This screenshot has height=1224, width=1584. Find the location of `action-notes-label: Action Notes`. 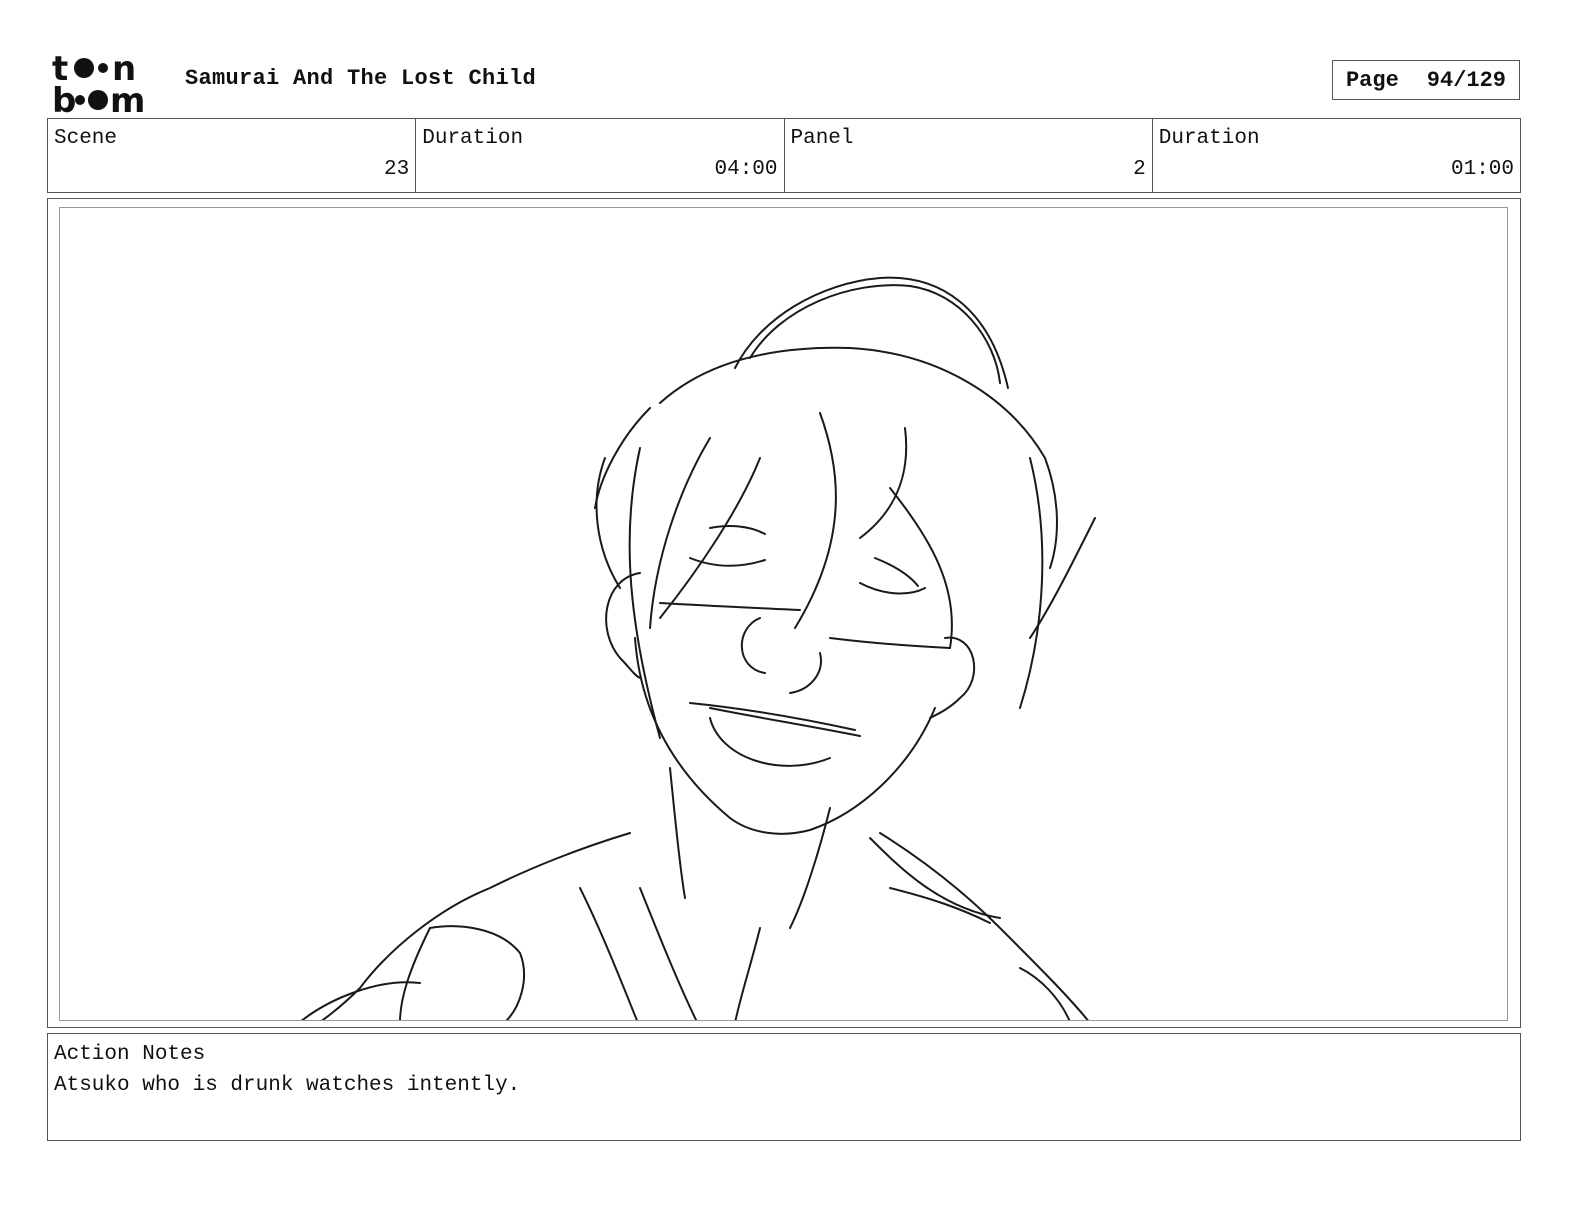

action-notes-label: Action Notes is located at coordinates (130, 1054).